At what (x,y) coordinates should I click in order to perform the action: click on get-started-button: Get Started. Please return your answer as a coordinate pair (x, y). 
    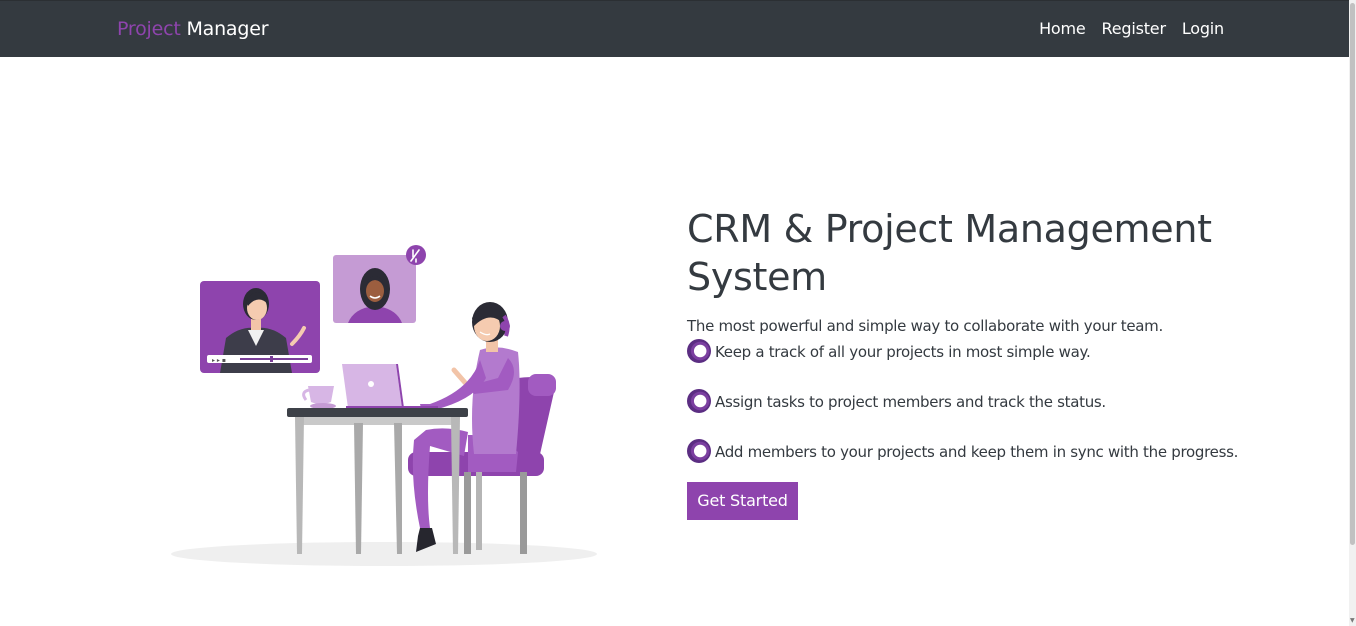
    Looking at the image, I should click on (742, 501).